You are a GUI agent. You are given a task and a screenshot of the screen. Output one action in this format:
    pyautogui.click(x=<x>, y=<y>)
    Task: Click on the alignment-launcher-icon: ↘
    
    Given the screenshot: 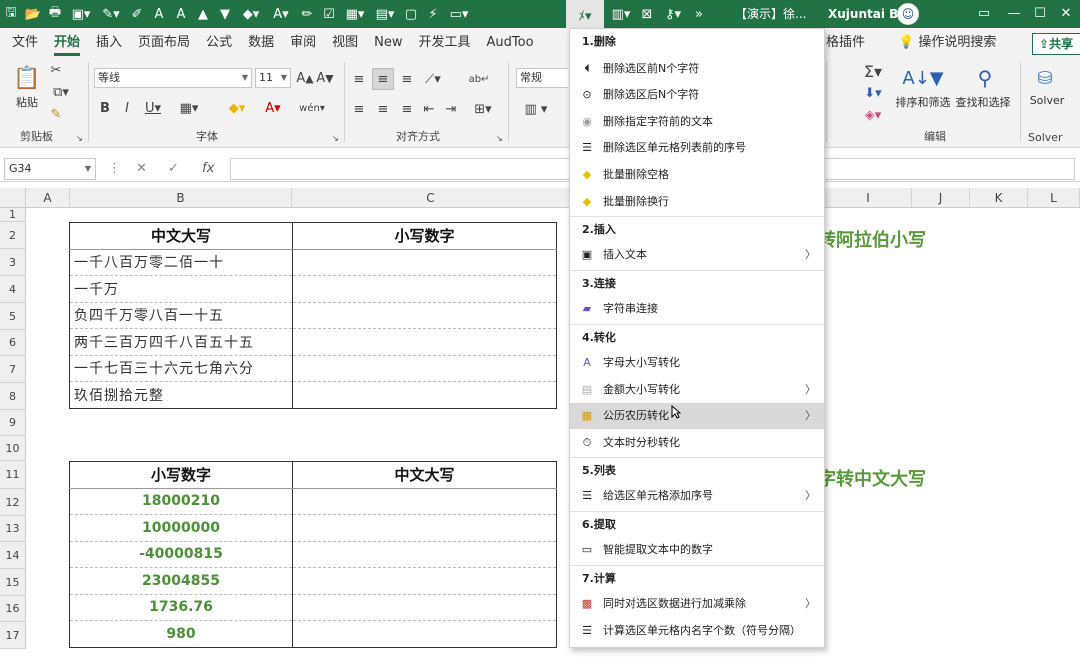 What is the action you would take?
    pyautogui.click(x=499, y=138)
    